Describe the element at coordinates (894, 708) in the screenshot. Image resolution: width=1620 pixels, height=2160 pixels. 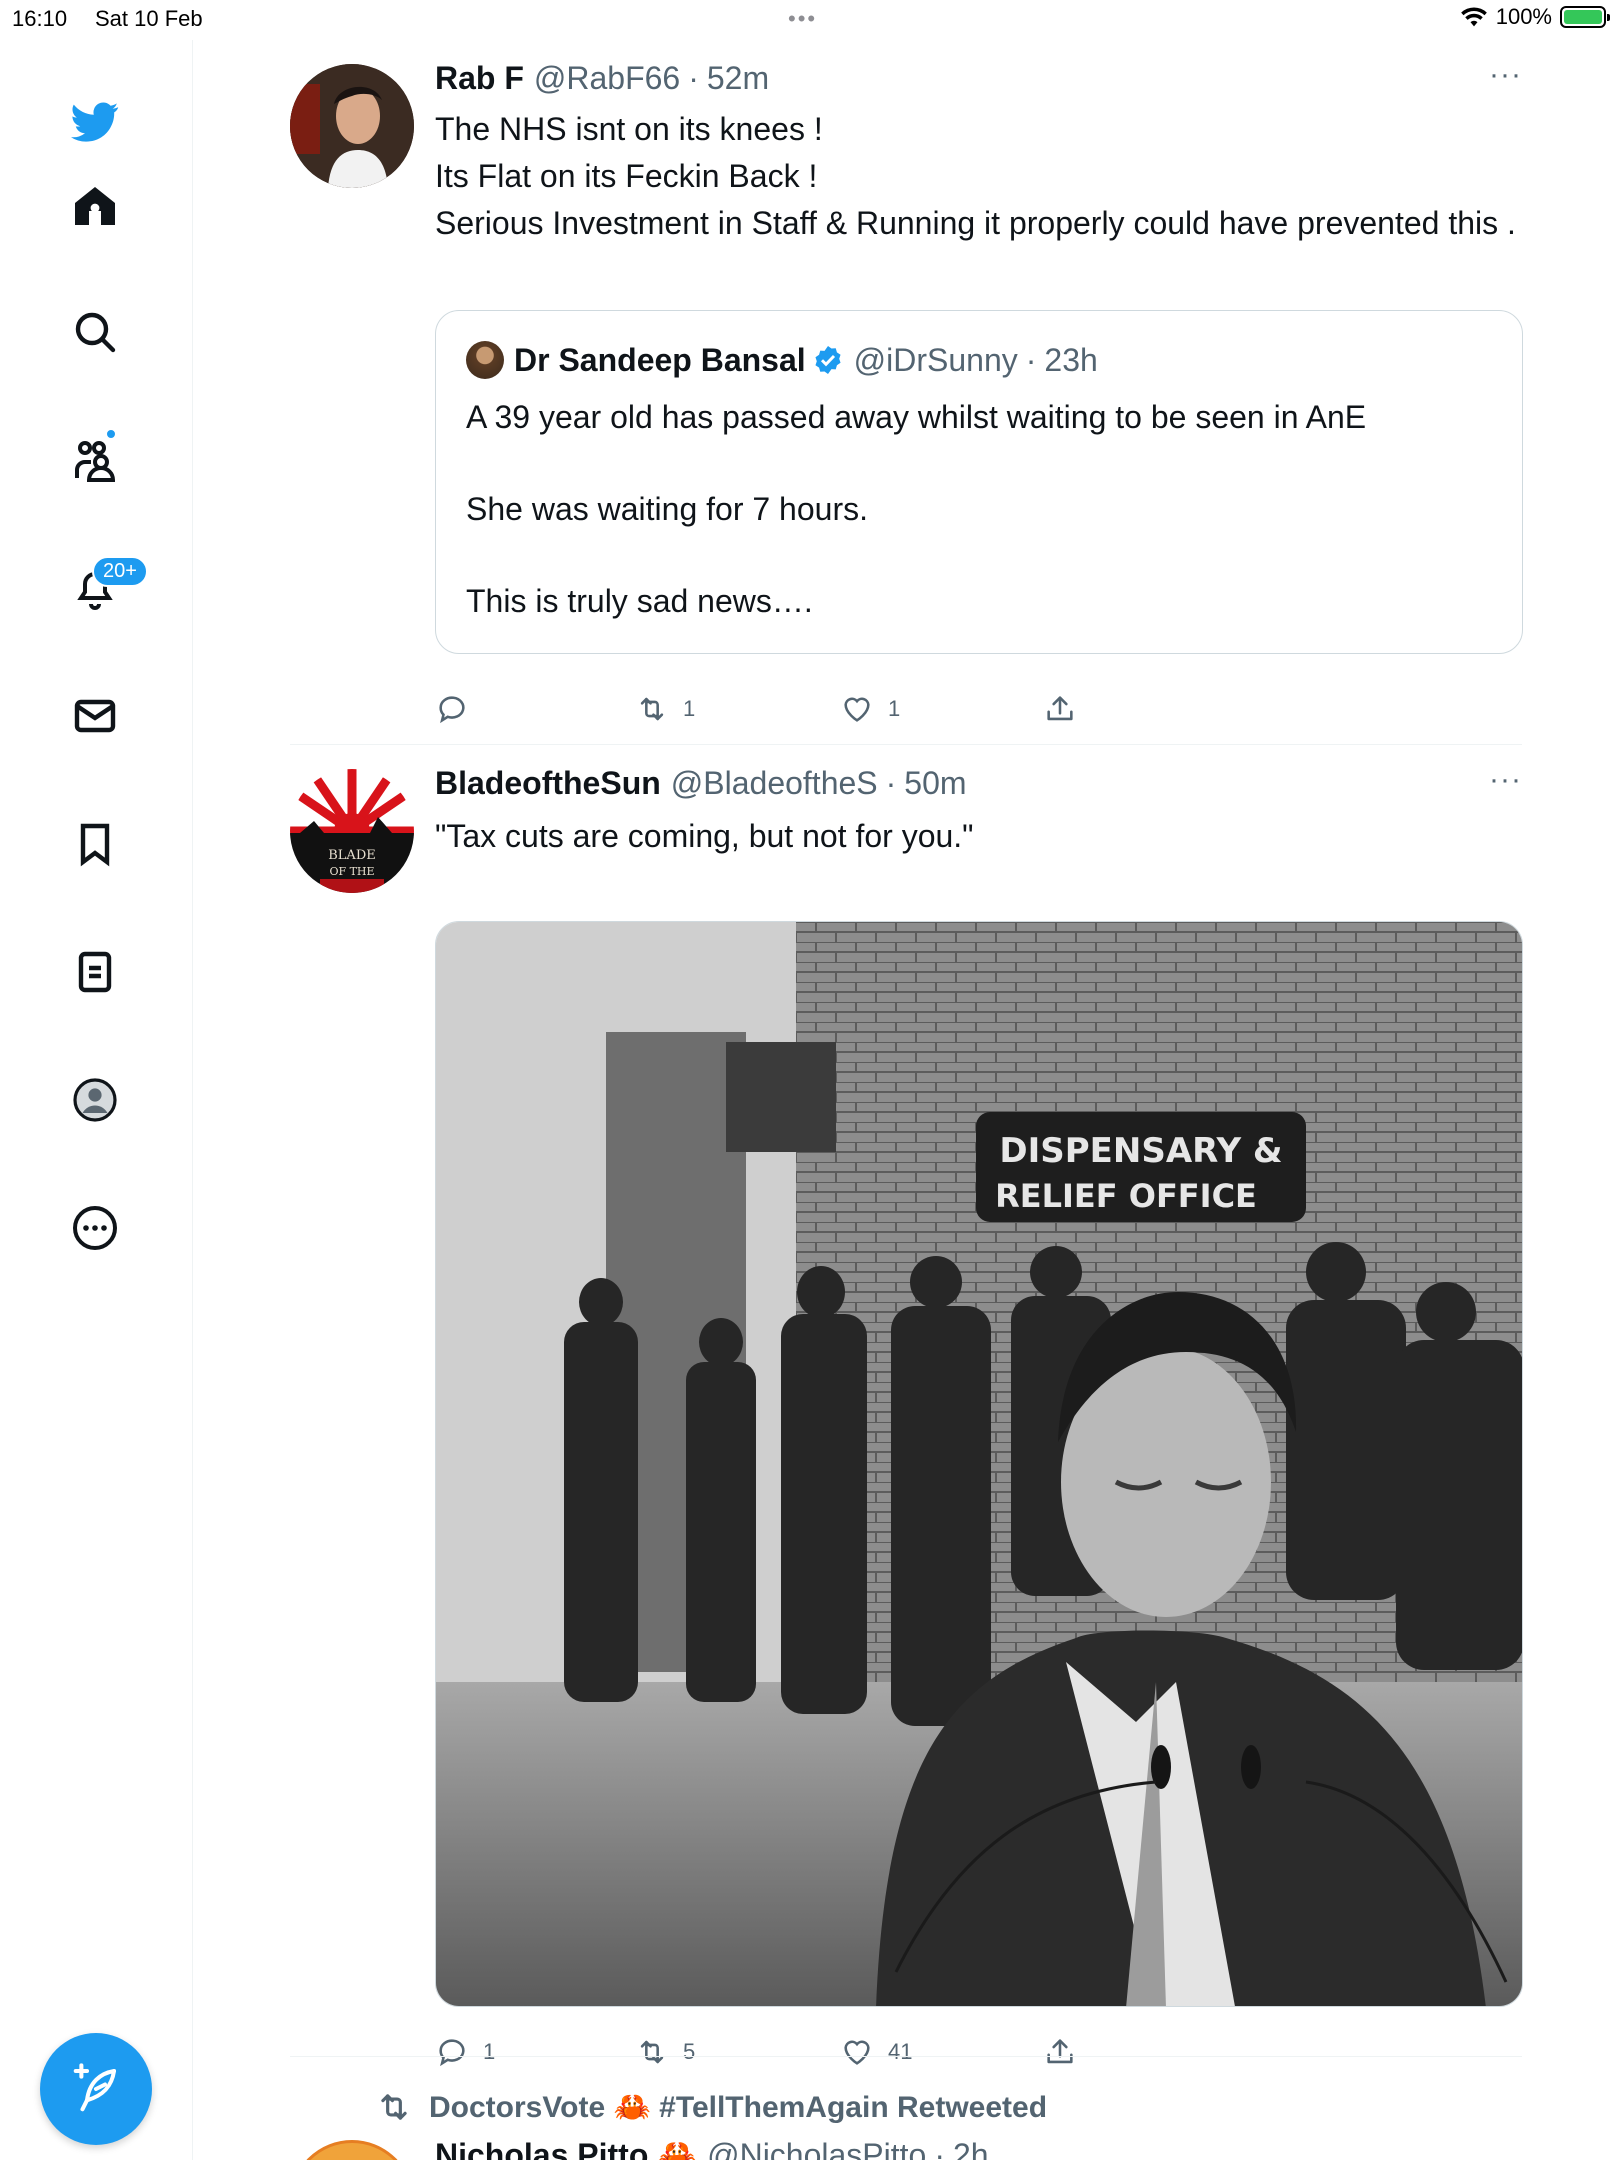
I see `like-count: 1` at that location.